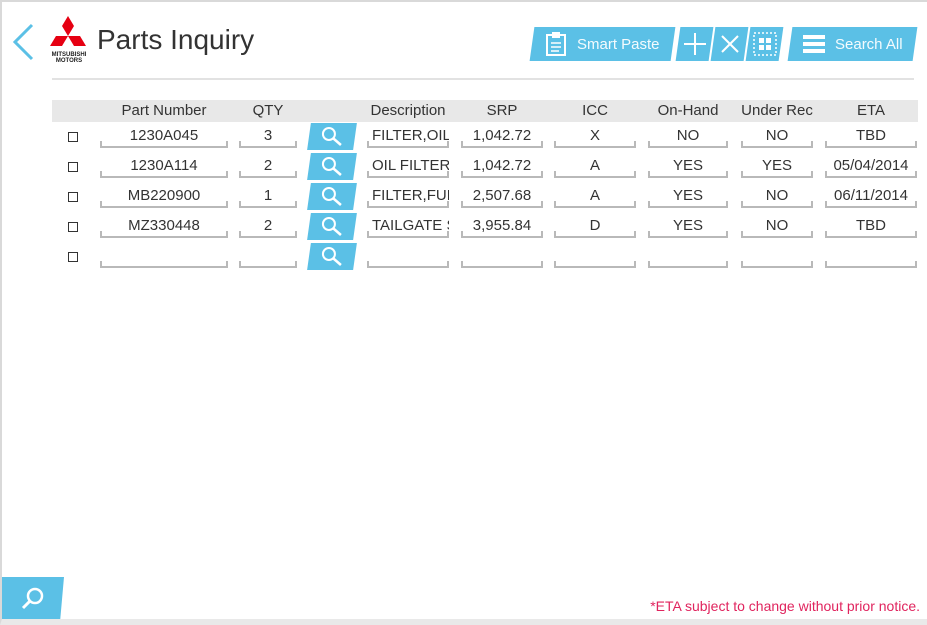  What do you see at coordinates (502, 110) in the screenshot?
I see `column-header-srp: SRP` at bounding box center [502, 110].